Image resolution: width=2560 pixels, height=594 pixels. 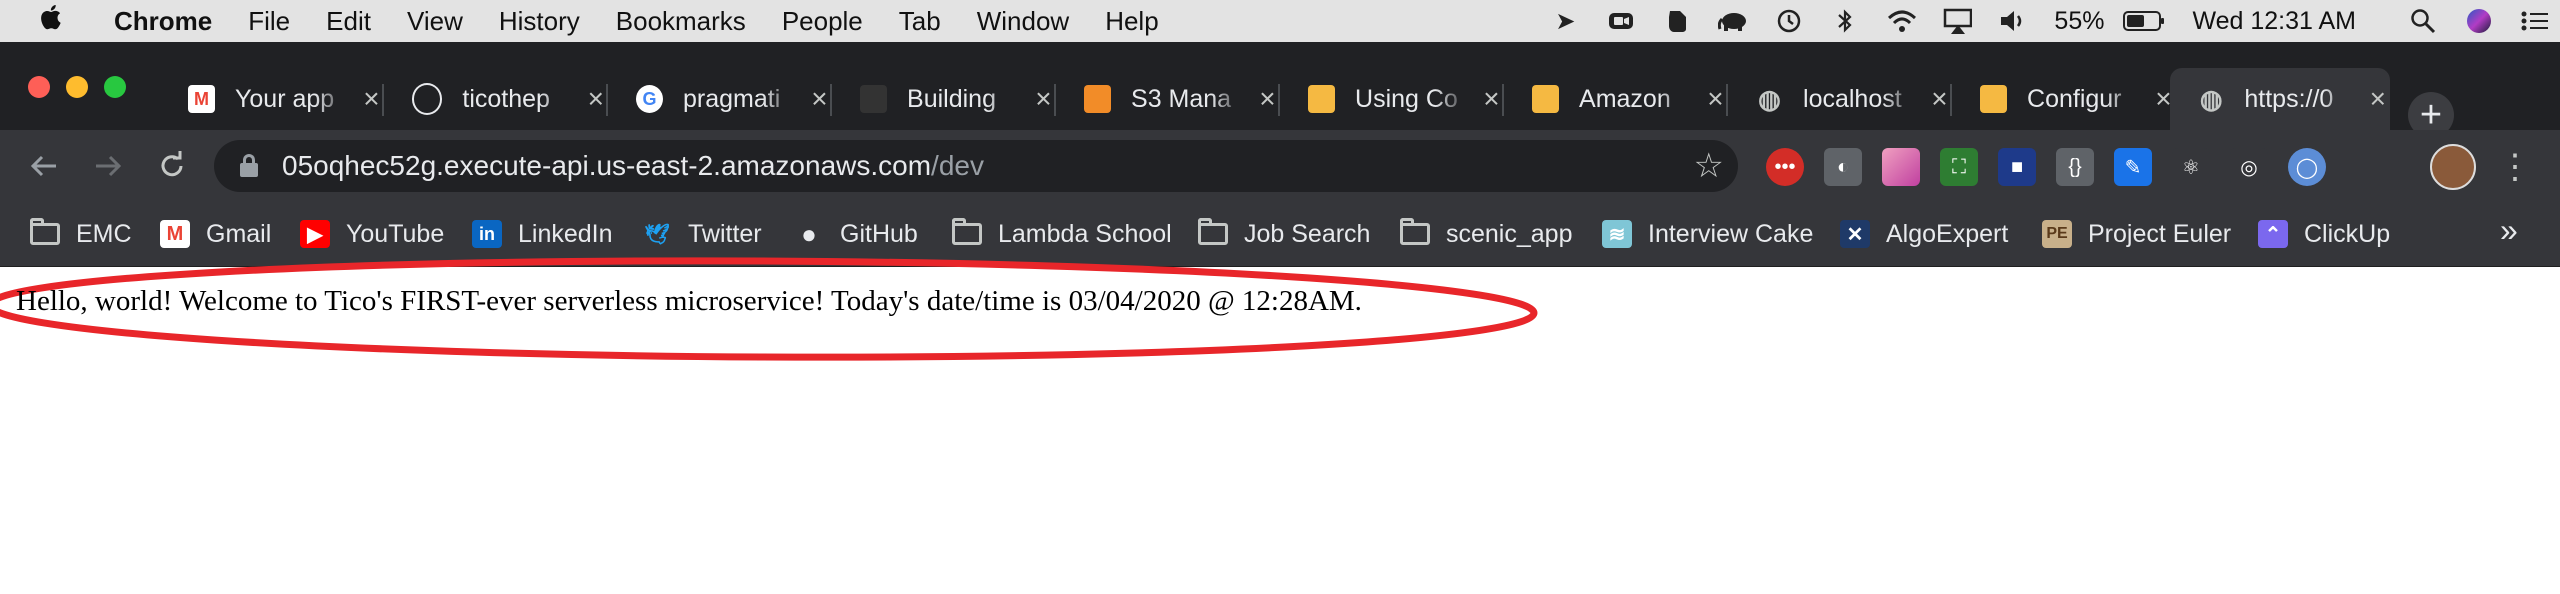 I want to click on bluetooth-icon, so click(x=1845, y=21).